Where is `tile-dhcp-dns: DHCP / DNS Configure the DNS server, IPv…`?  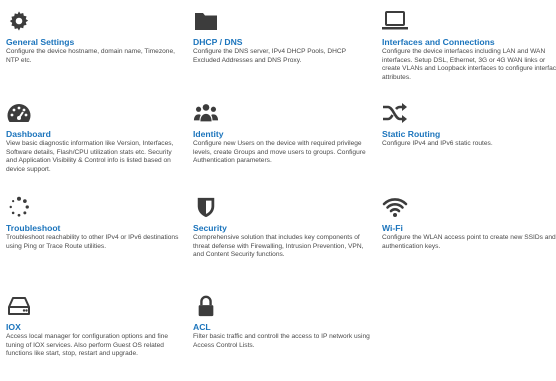 tile-dhcp-dns: DHCP / DNS Configure the DNS server, IPv… is located at coordinates (282, 37).